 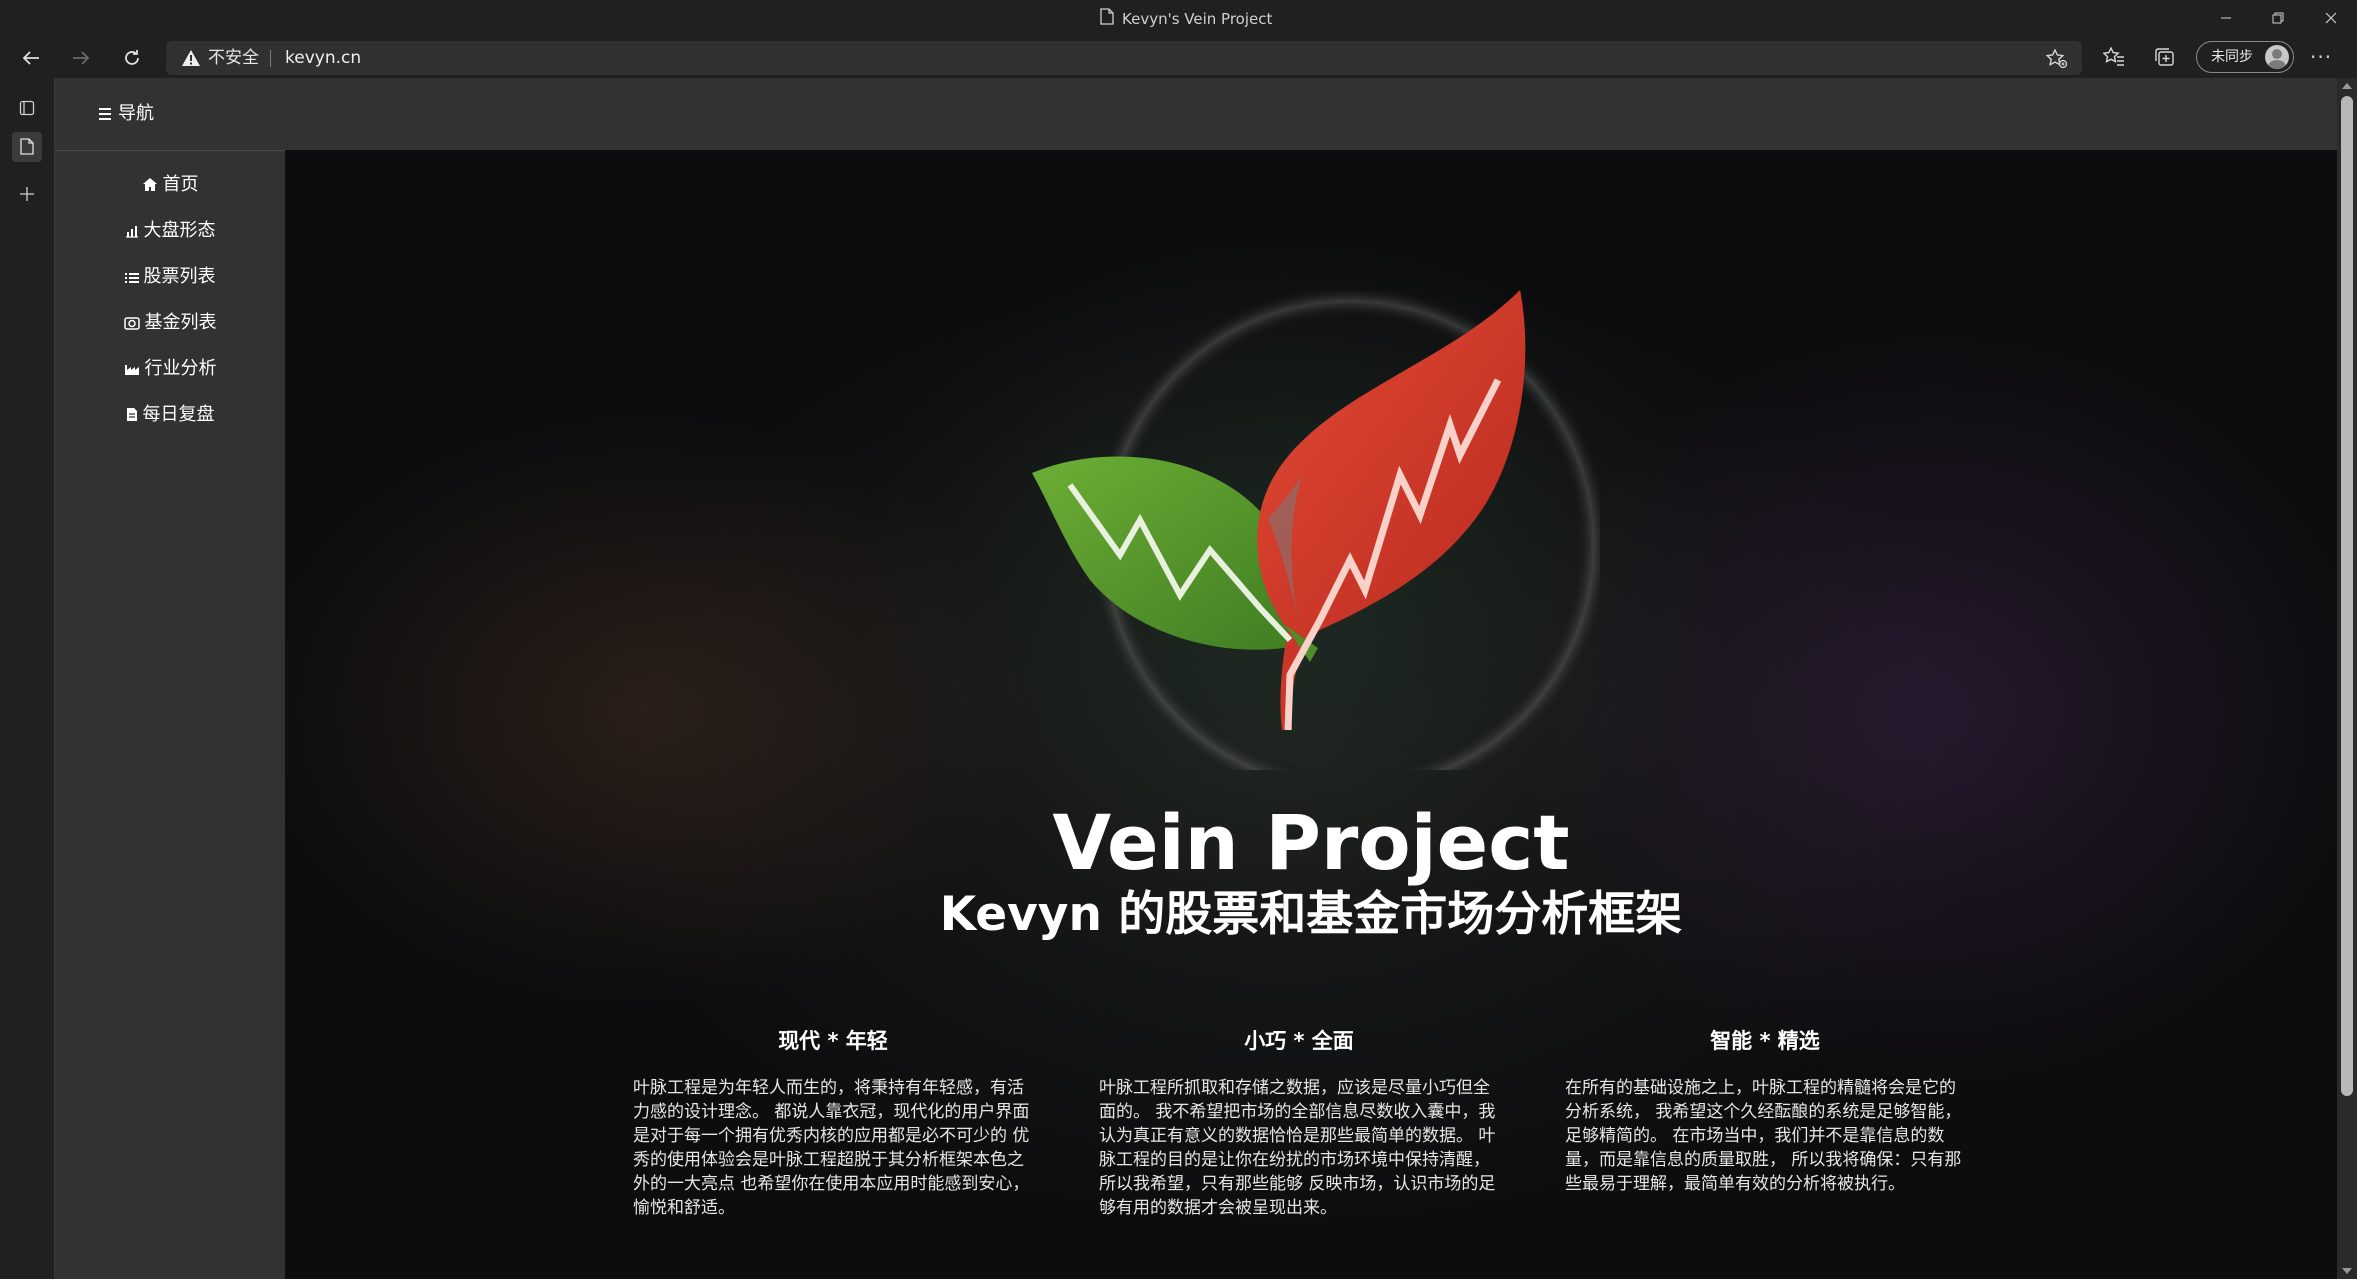 What do you see at coordinates (132, 233) in the screenshot?
I see `bar-chart-icon` at bounding box center [132, 233].